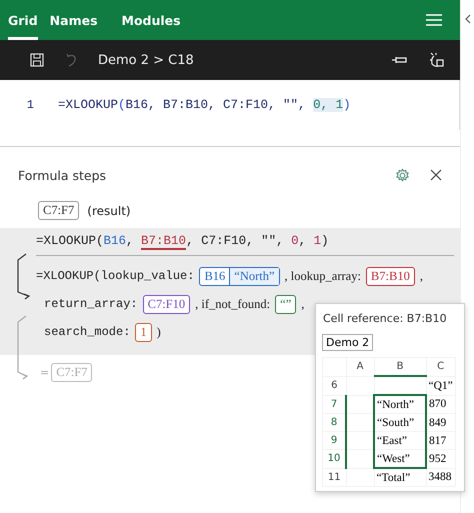  I want to click on argument-chip: B16 “North”, so click(239, 276).